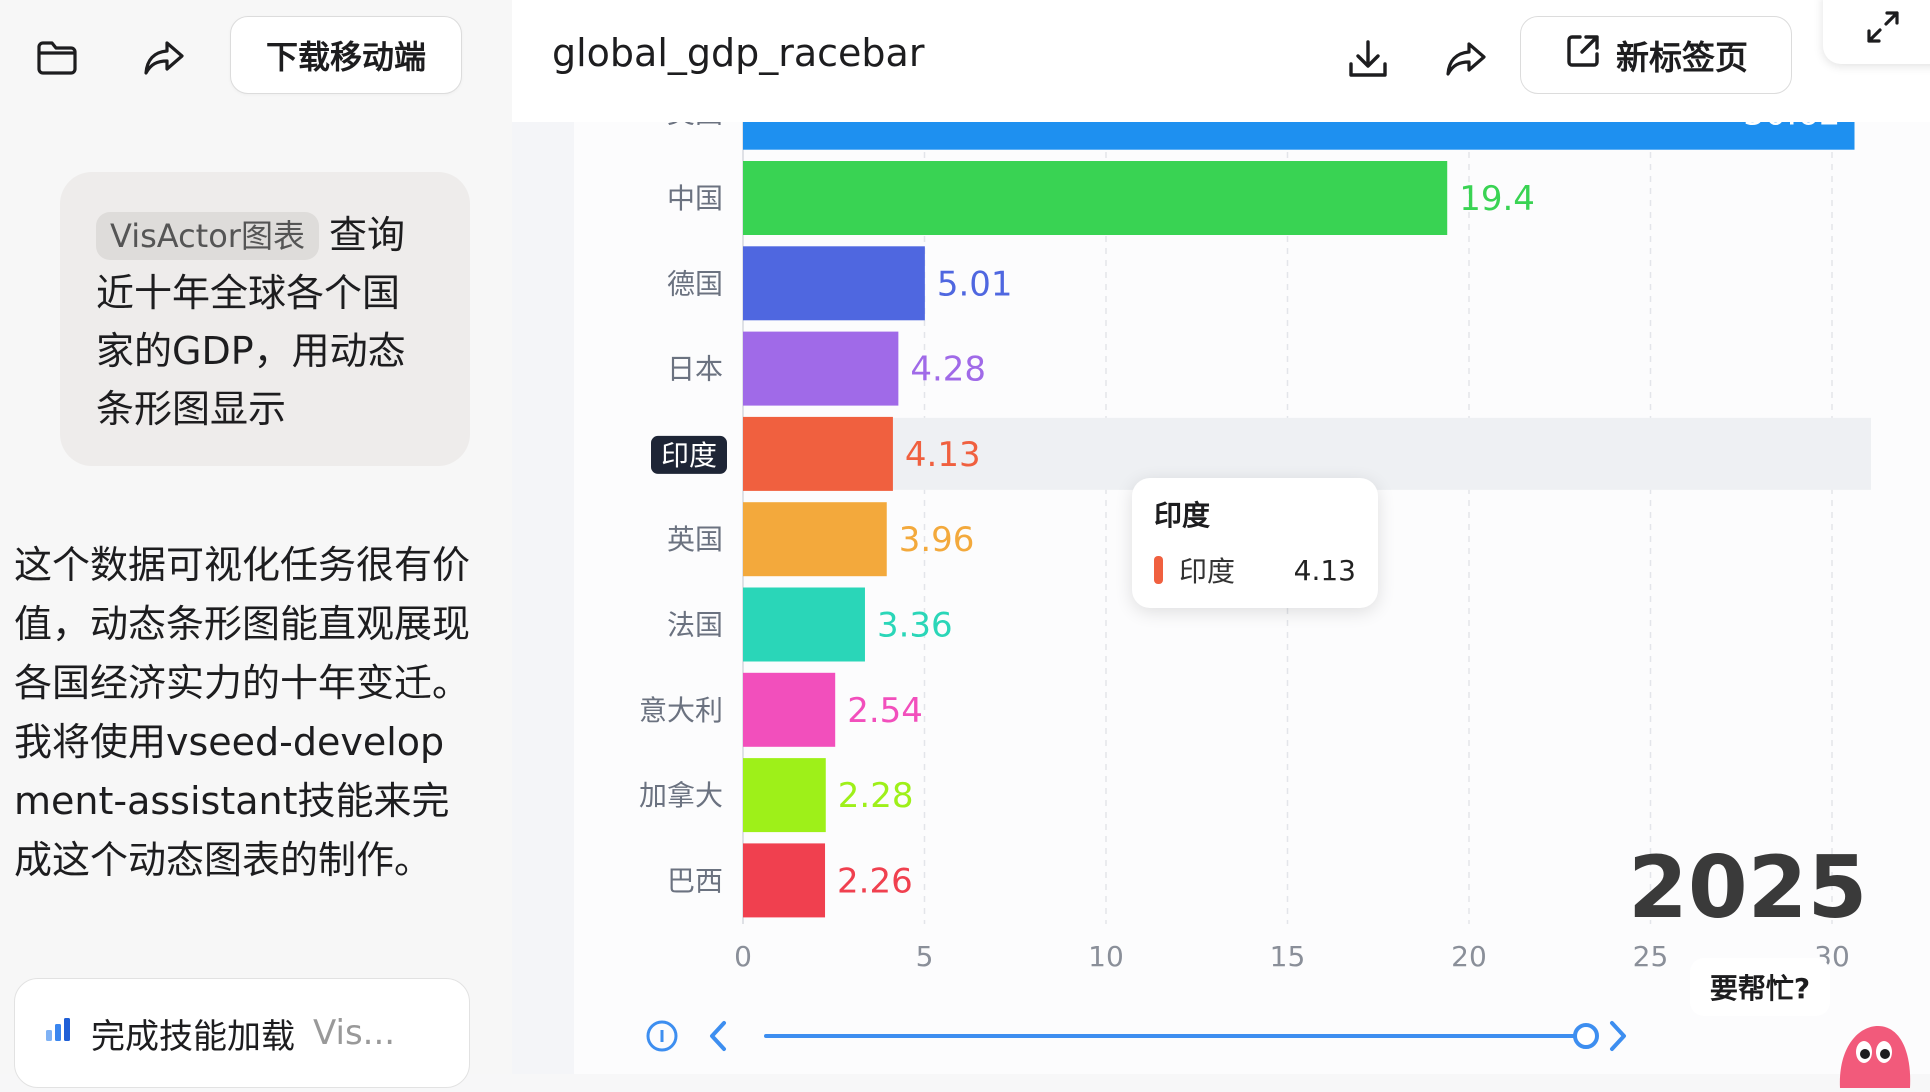  I want to click on skill-card-label: 完成技能加载, so click(193, 1036).